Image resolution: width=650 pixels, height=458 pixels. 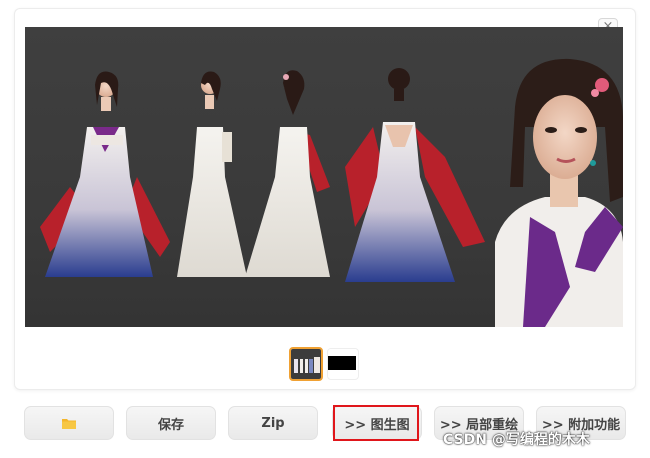 I want to click on figure-side, so click(x=212, y=174).